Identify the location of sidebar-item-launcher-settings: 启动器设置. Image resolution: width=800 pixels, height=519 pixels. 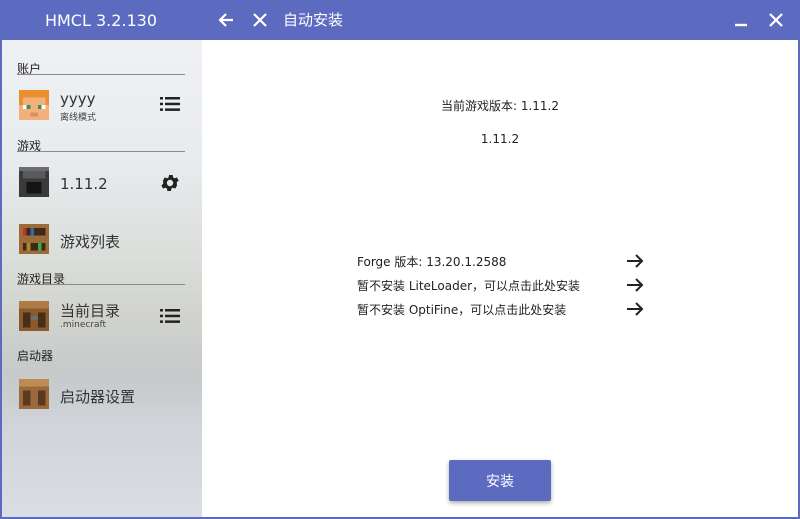
(102, 395).